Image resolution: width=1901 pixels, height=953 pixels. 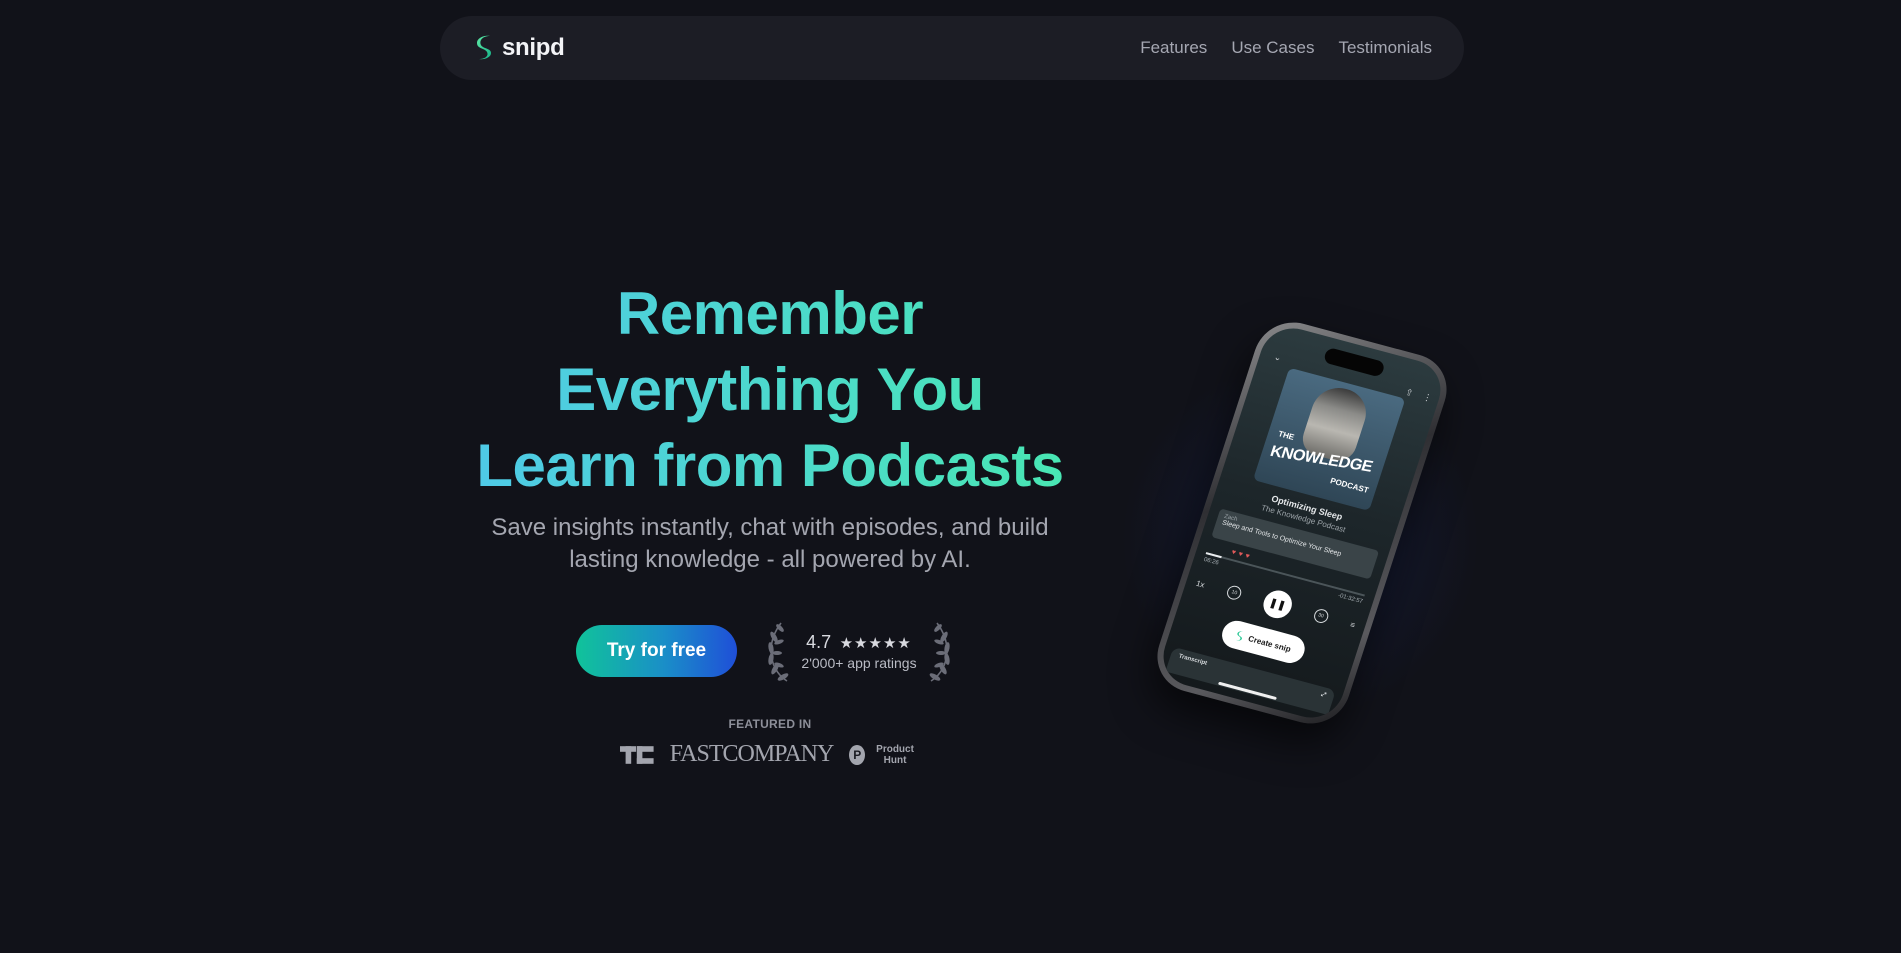 I want to click on product-hunt-label: Product Hunt, so click(x=895, y=754).